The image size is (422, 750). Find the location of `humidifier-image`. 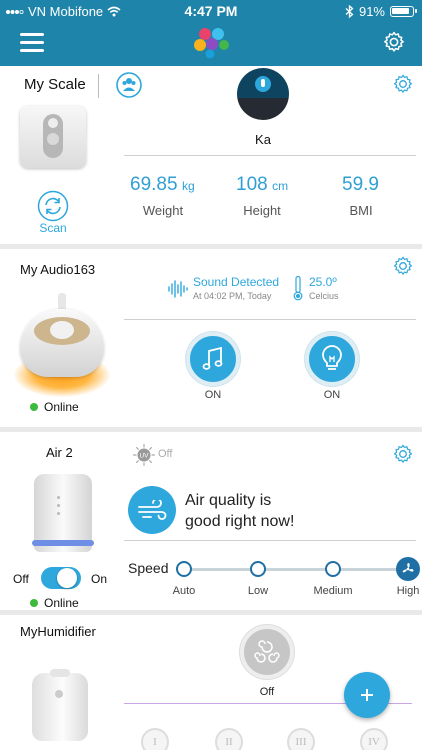

humidifier-image is located at coordinates (60, 705).